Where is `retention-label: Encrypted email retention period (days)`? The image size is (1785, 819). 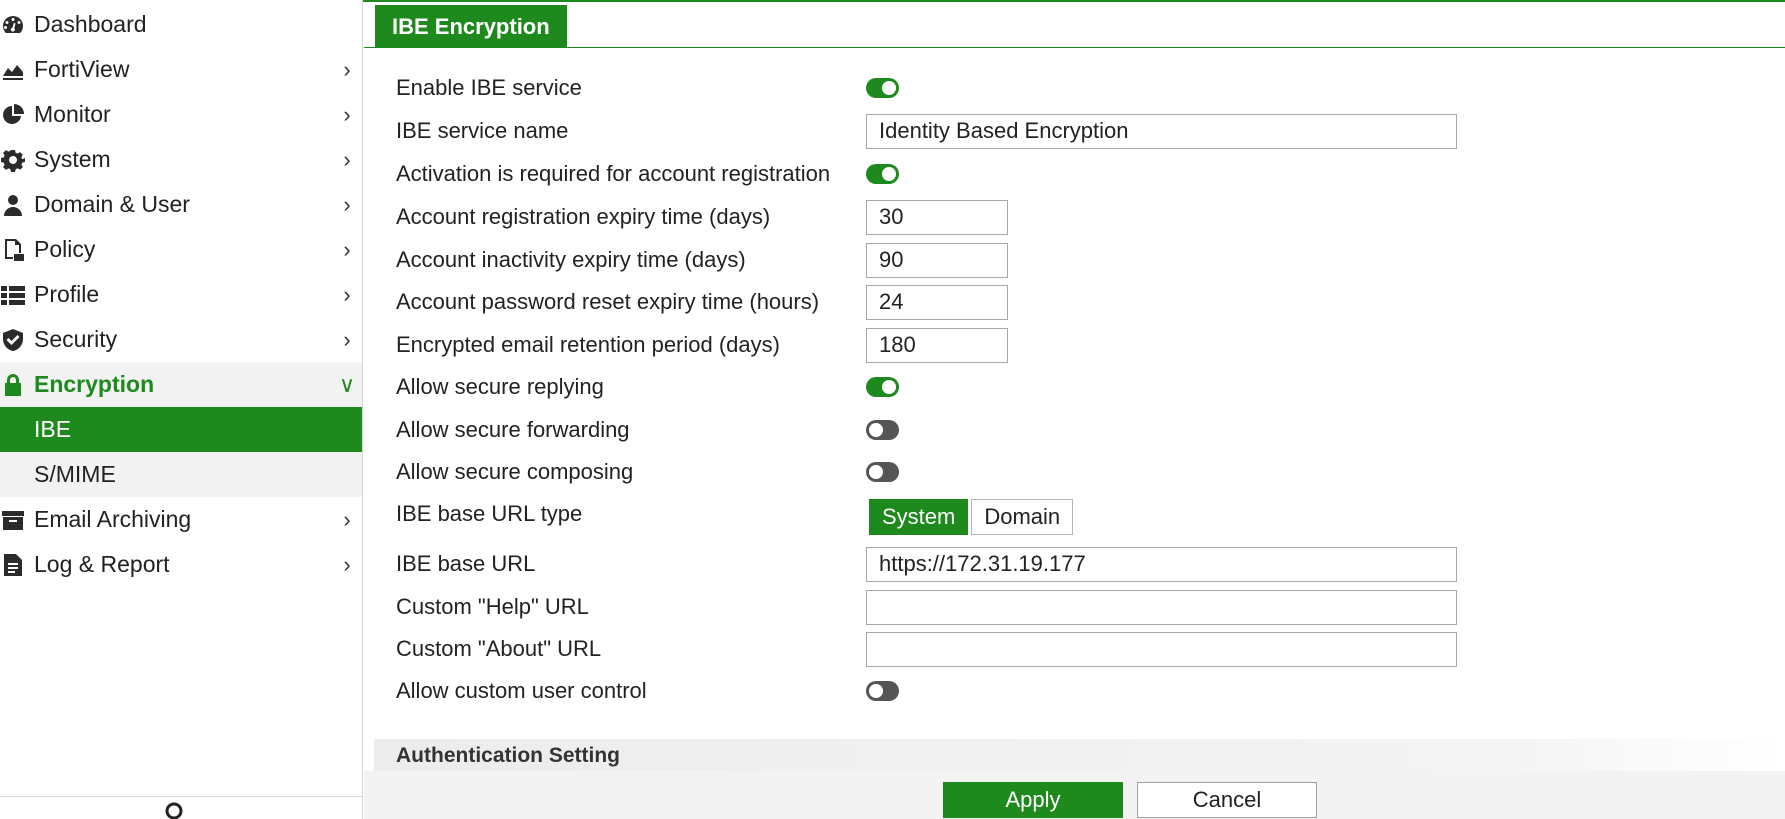 retention-label: Encrypted email retention period (days) is located at coordinates (588, 344).